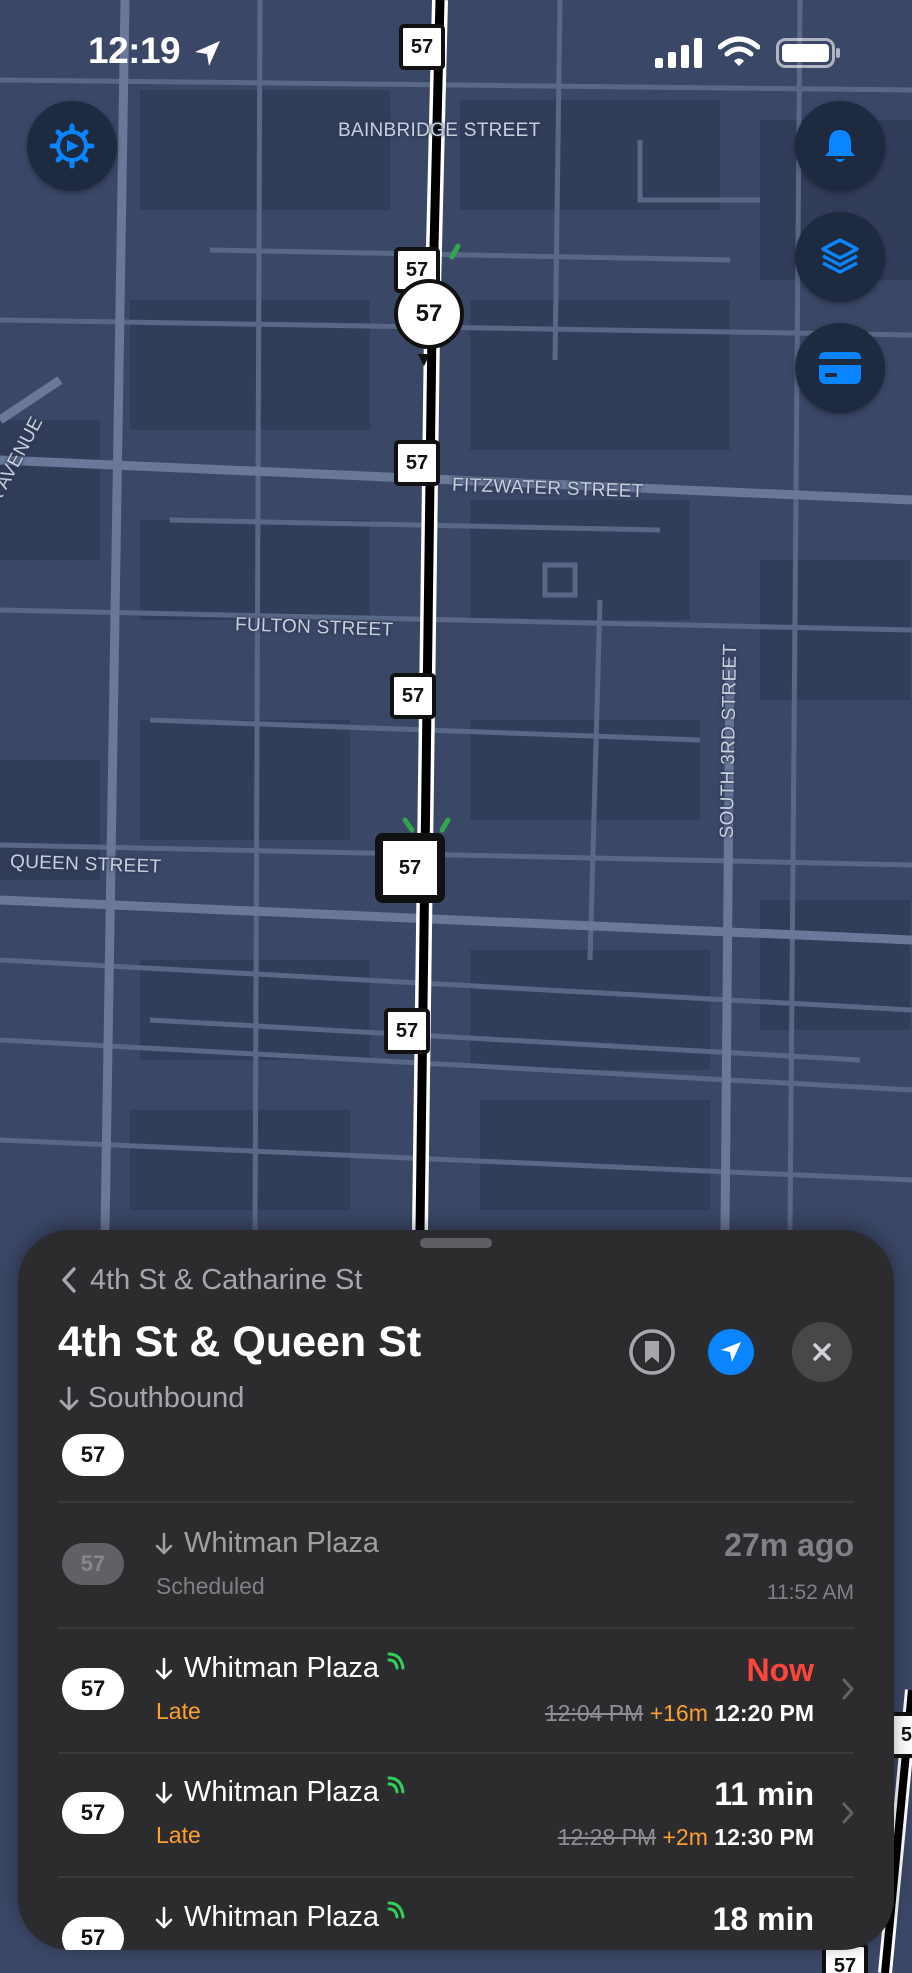 This screenshot has width=912, height=1973. I want to click on divider, so click(456, 1502).